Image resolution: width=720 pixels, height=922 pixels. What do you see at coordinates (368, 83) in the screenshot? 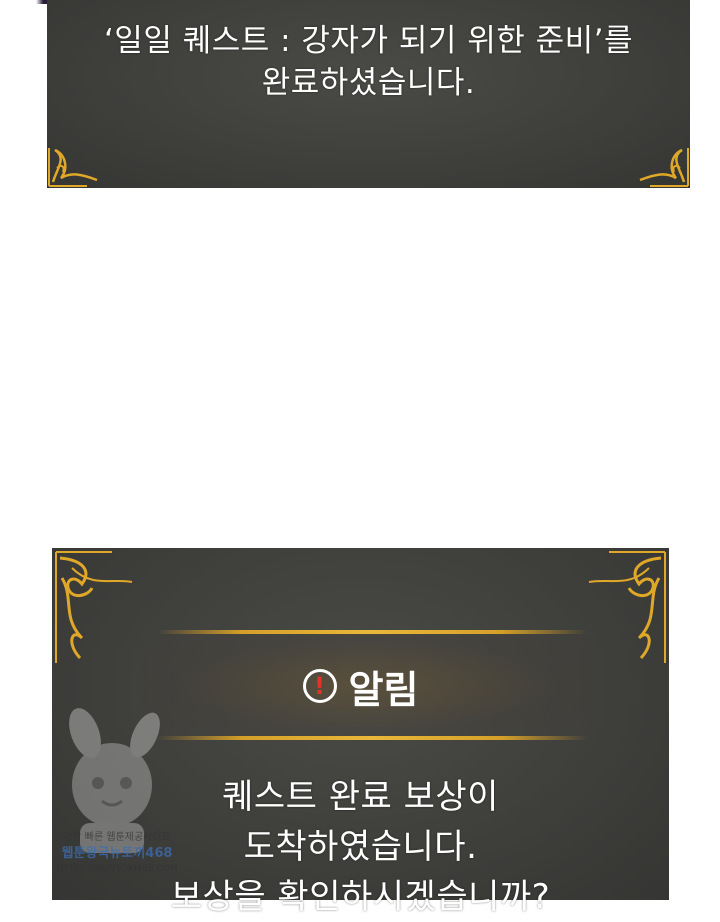
I see `quest-complete-line-2: 완료하셨습니다.` at bounding box center [368, 83].